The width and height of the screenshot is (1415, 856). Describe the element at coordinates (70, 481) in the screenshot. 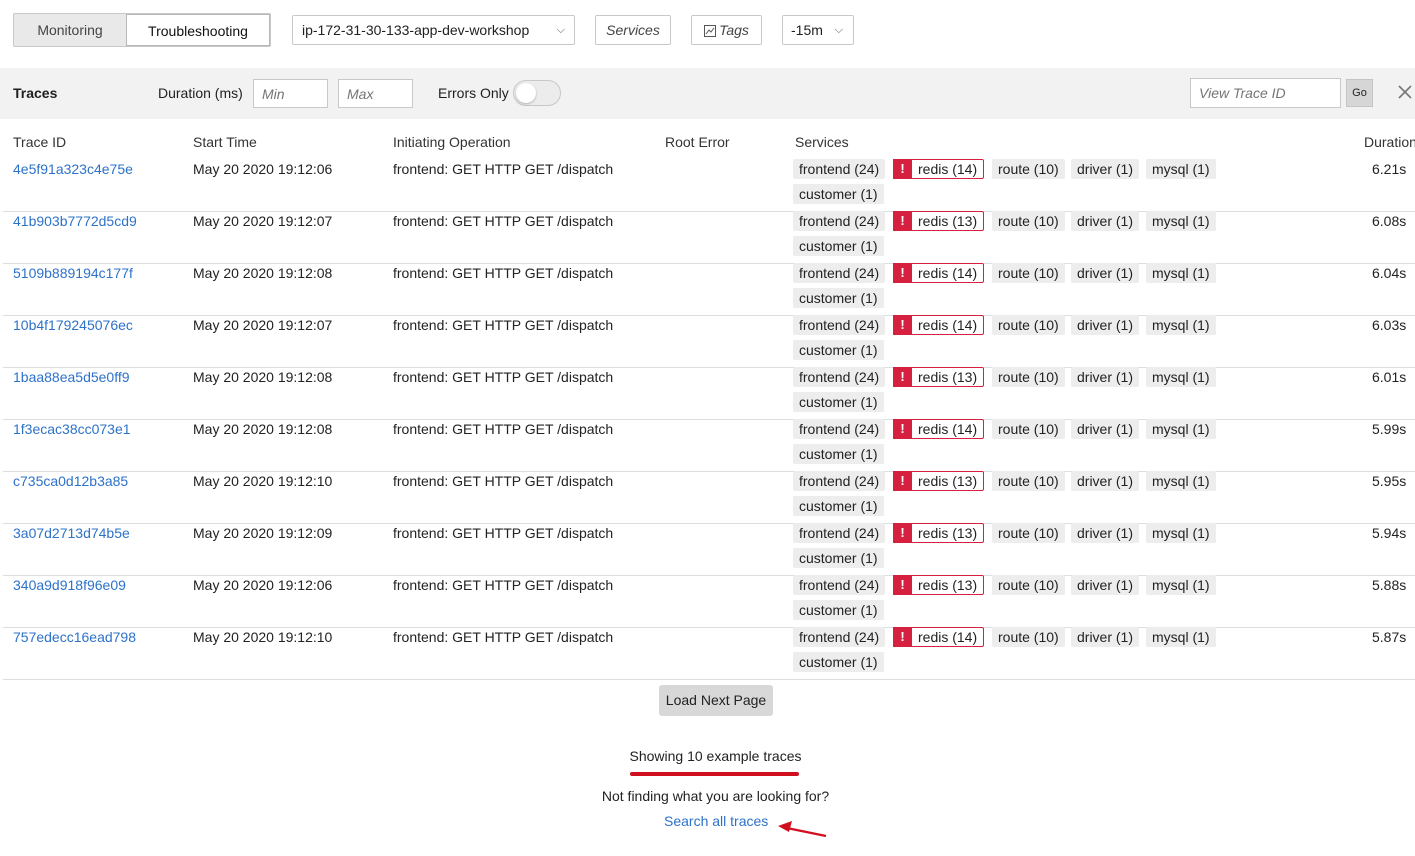

I see `trace-id-link: c735ca0d12b3a85` at that location.